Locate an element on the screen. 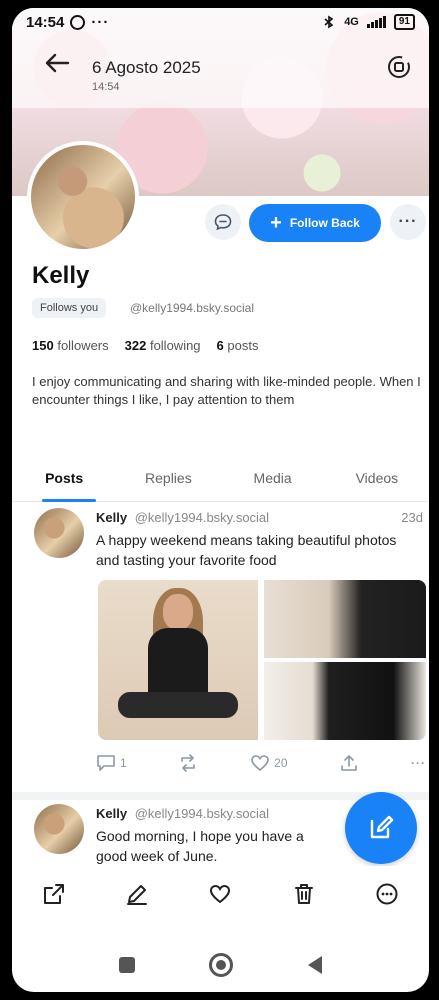  profile-handle: @kelly1994.bsky.social is located at coordinates (192, 308).